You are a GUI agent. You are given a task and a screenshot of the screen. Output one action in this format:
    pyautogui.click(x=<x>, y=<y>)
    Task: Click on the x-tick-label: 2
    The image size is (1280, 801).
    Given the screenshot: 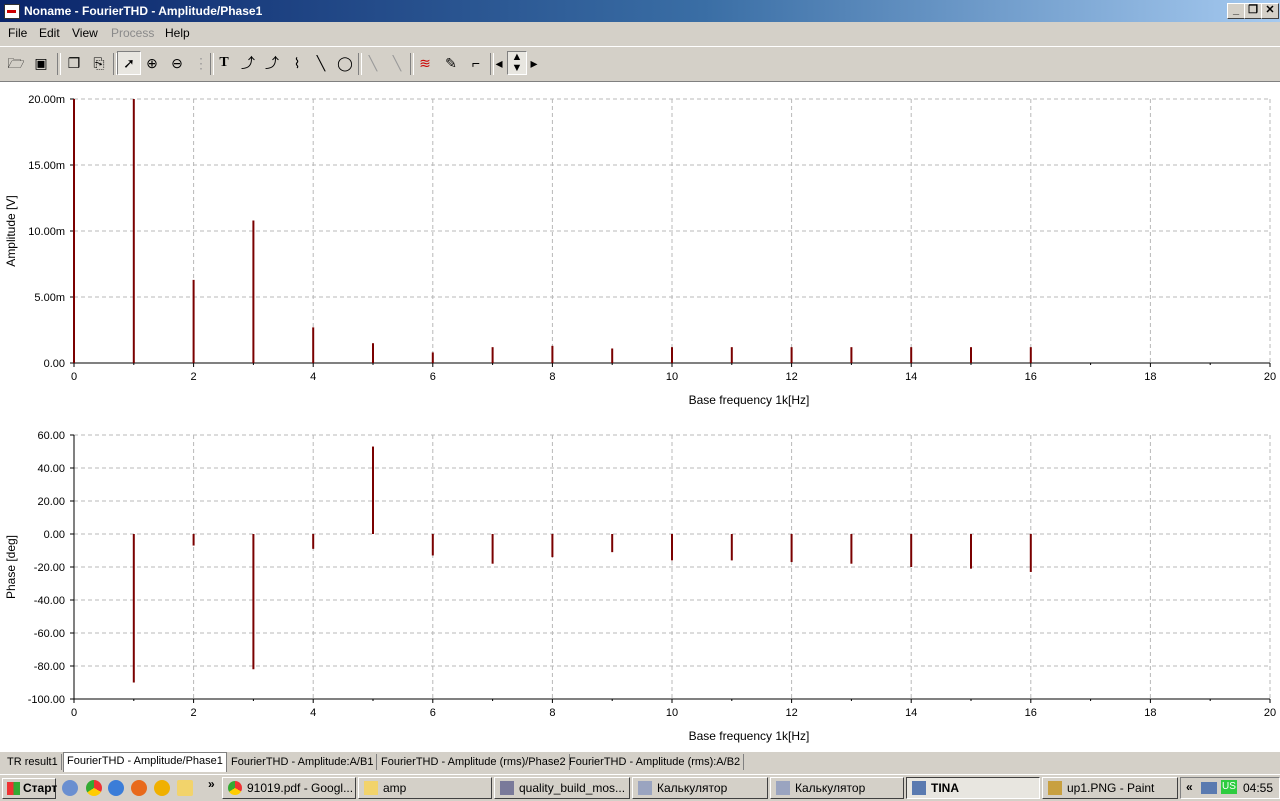 What is the action you would take?
    pyautogui.click(x=194, y=713)
    